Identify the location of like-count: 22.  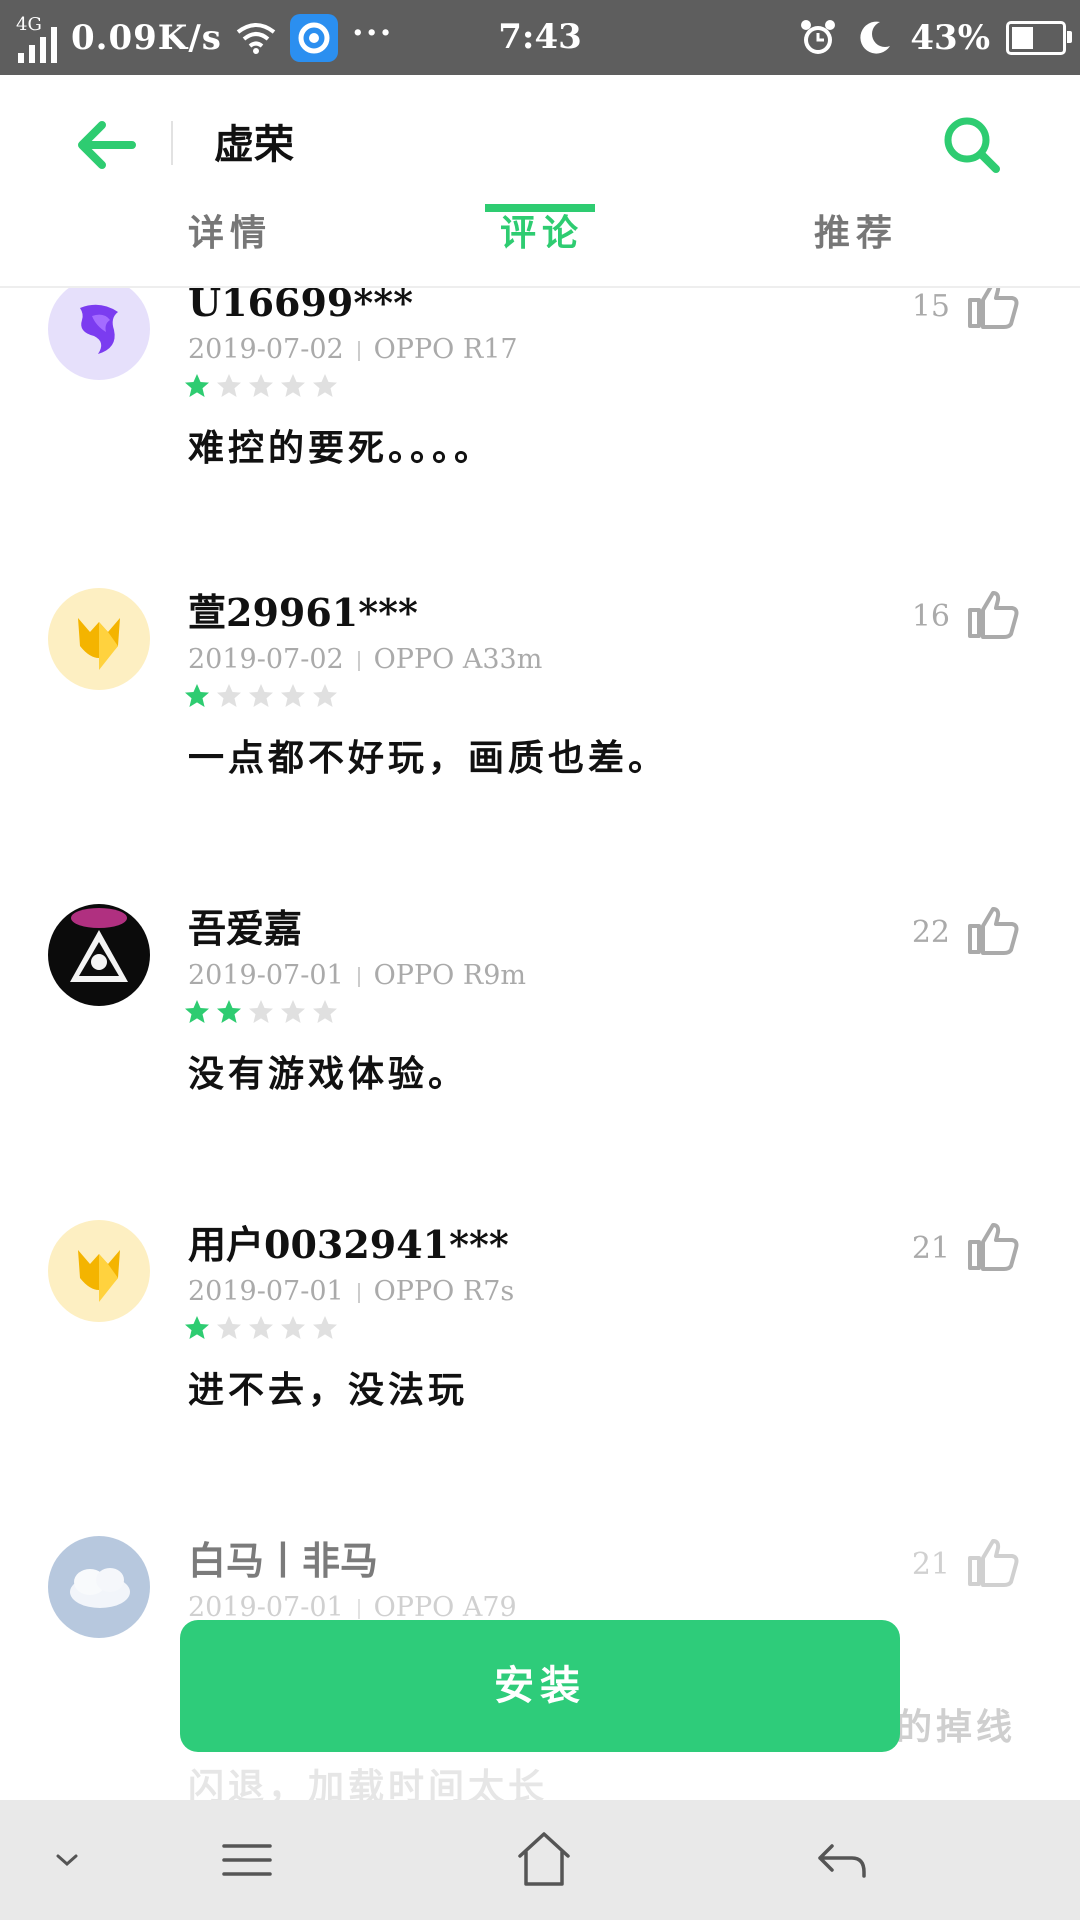
(930, 932).